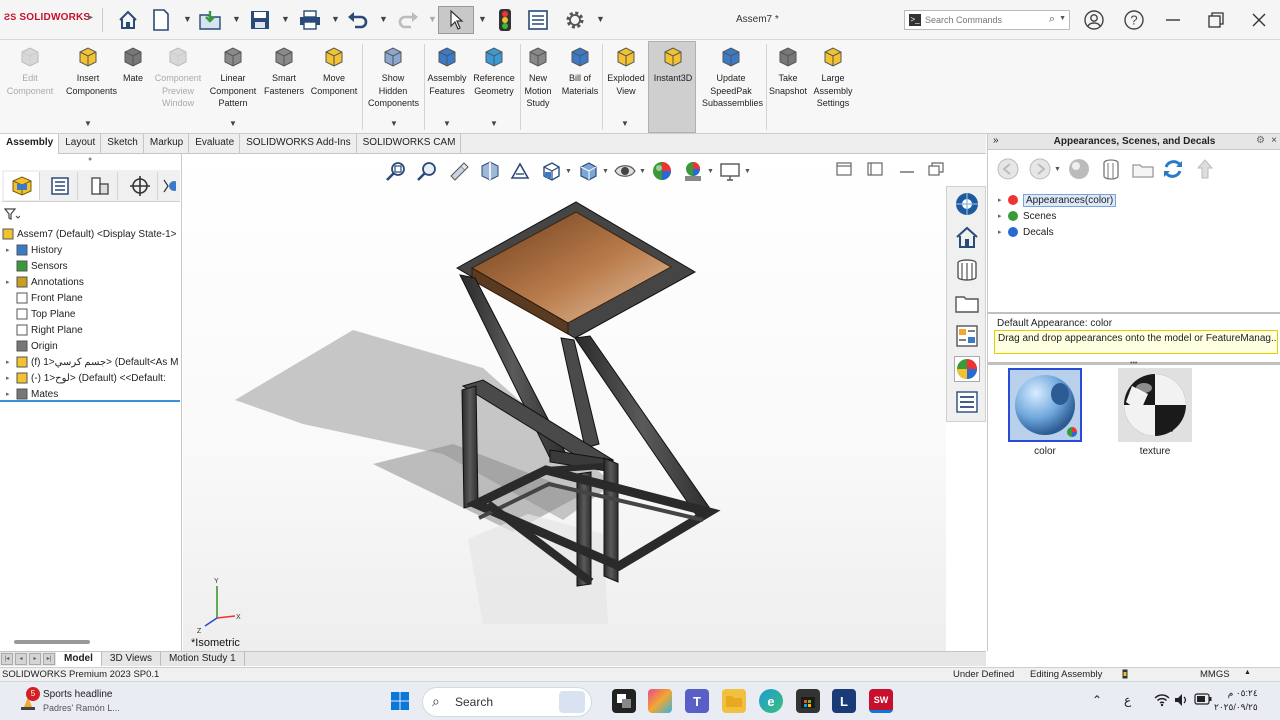 Image resolution: width=1280 pixels, height=720 pixels. What do you see at coordinates (1133, 200) in the screenshot?
I see `appearance-tree-item: ▸ Appearances(color)` at bounding box center [1133, 200].